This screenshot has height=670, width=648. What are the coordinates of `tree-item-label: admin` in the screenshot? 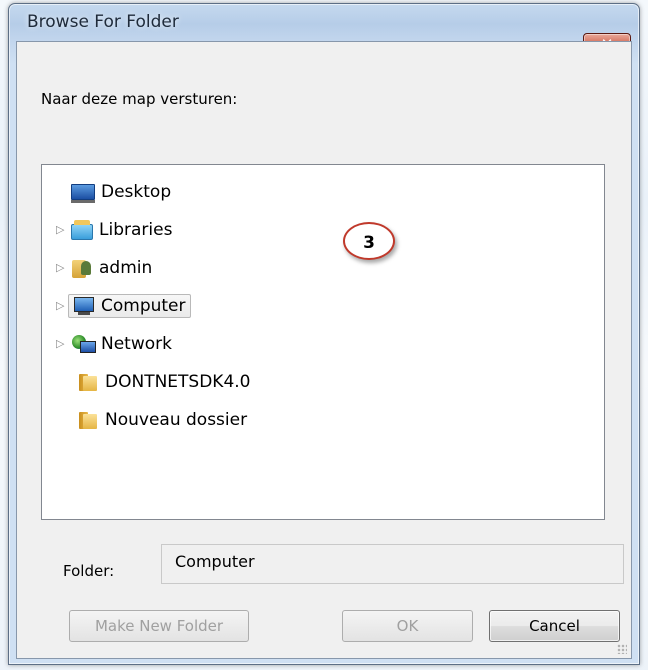 It's located at (126, 268).